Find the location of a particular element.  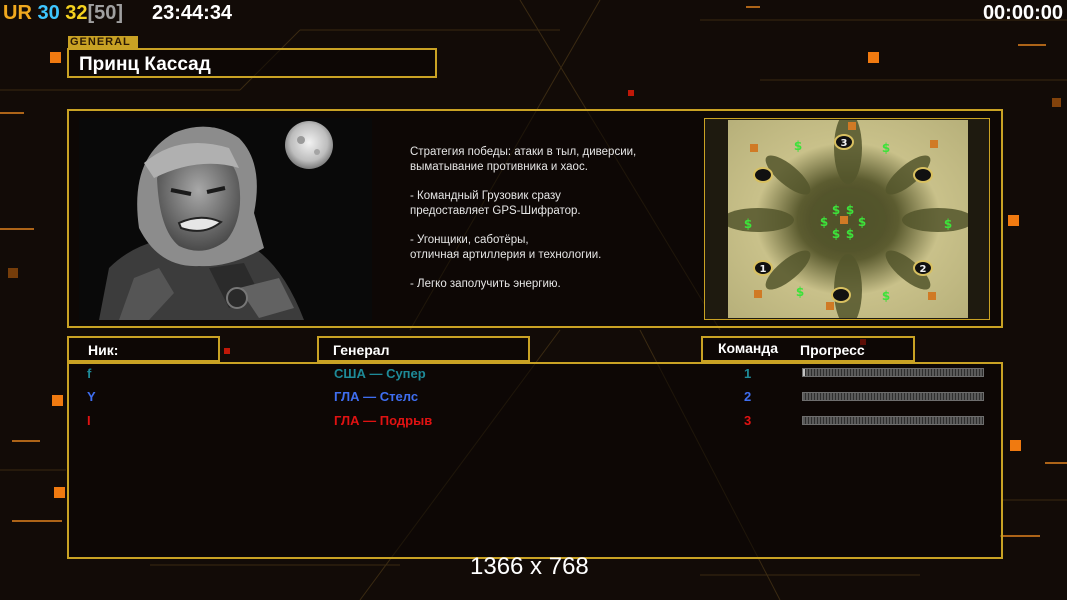

team-header: Команда is located at coordinates (748, 348).